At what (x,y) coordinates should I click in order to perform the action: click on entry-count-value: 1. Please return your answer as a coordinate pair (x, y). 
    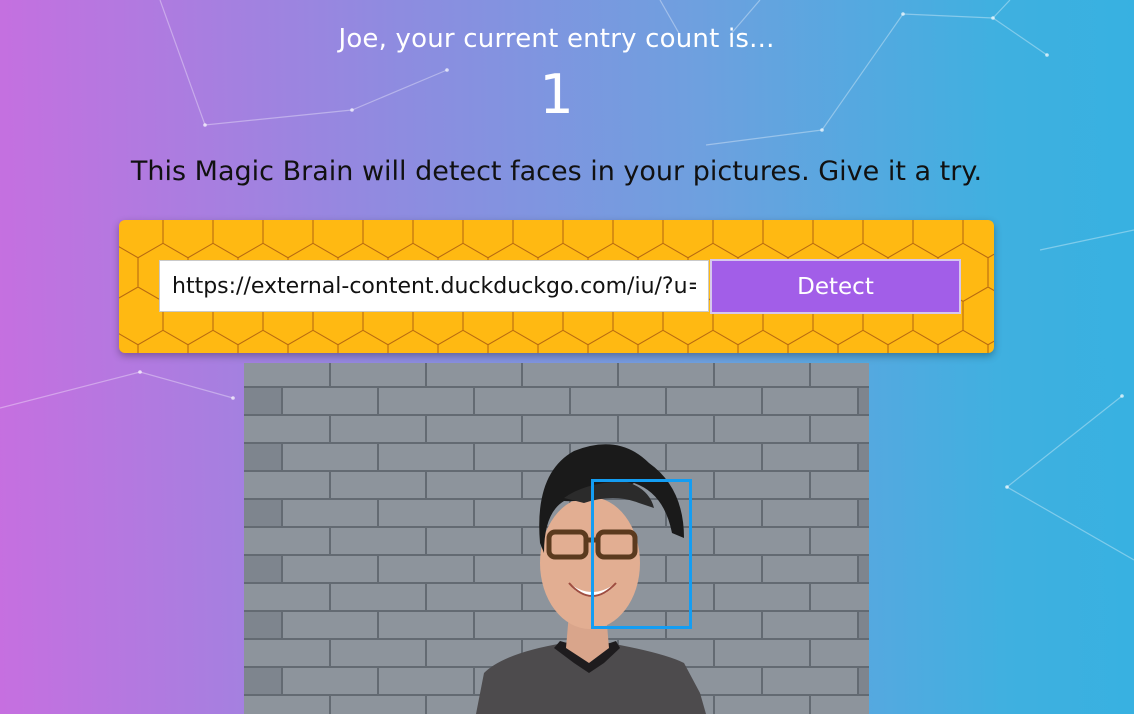
    Looking at the image, I should click on (556, 94).